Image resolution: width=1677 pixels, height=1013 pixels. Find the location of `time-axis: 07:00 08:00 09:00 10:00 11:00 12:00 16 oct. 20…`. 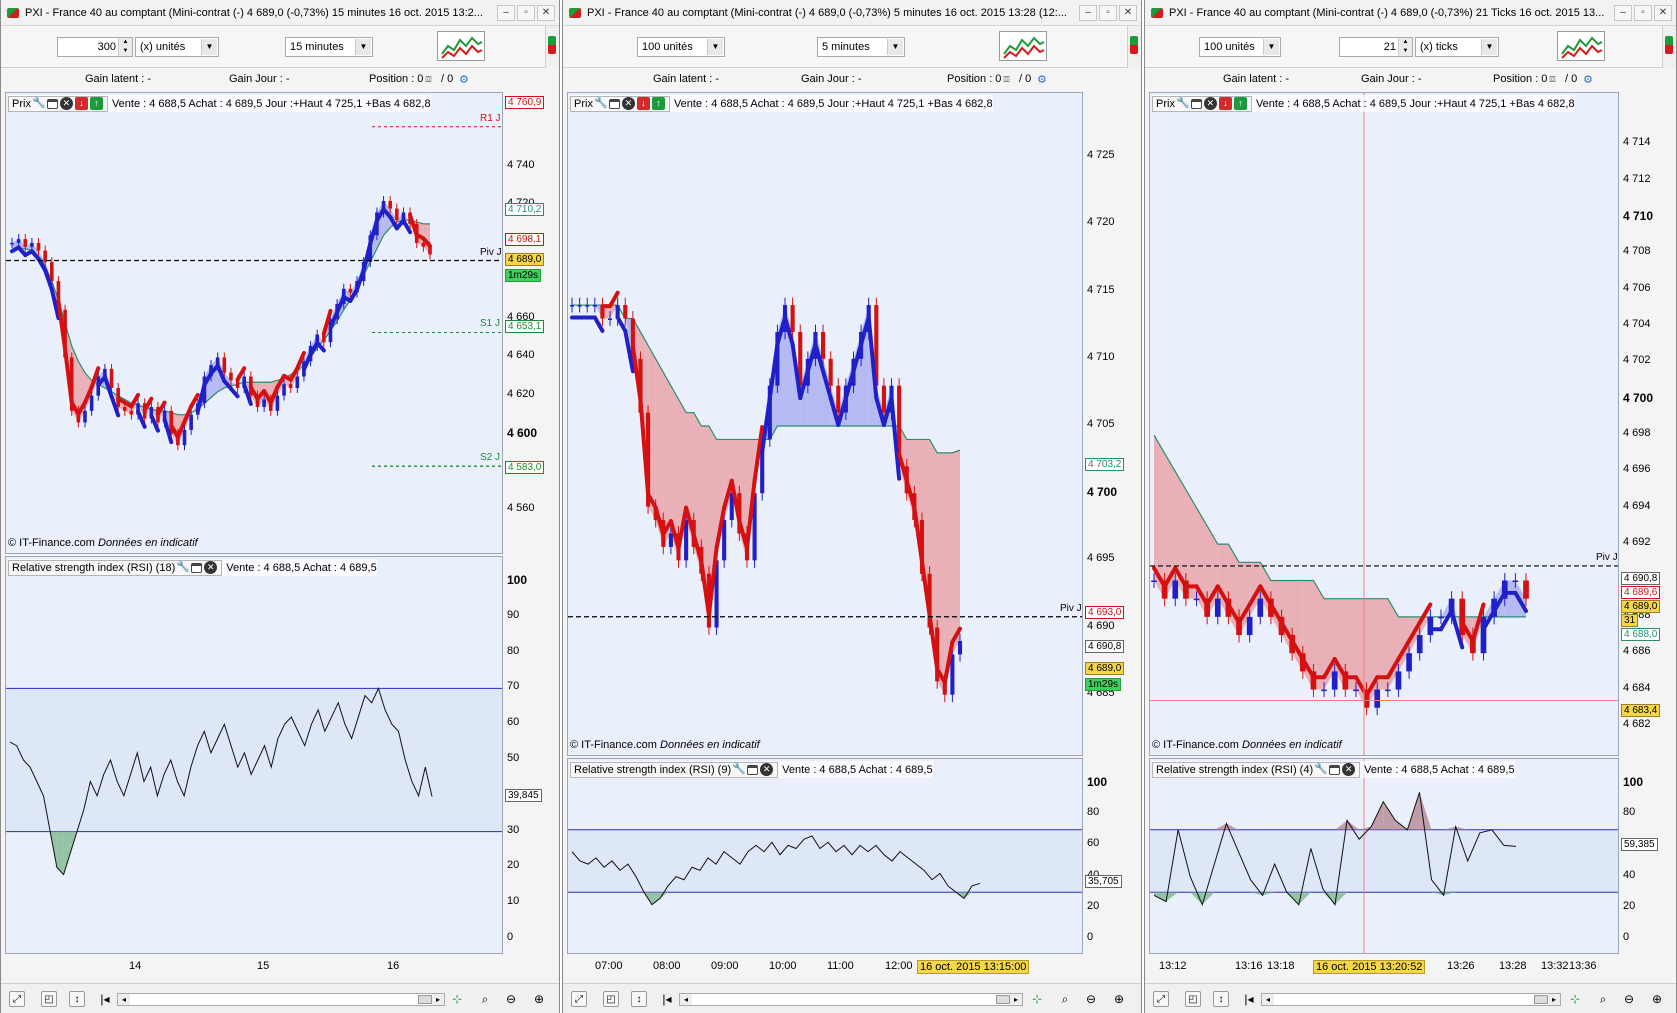

time-axis: 07:00 08:00 09:00 10:00 11:00 12:00 16 oct. 20… is located at coordinates (825, 967).